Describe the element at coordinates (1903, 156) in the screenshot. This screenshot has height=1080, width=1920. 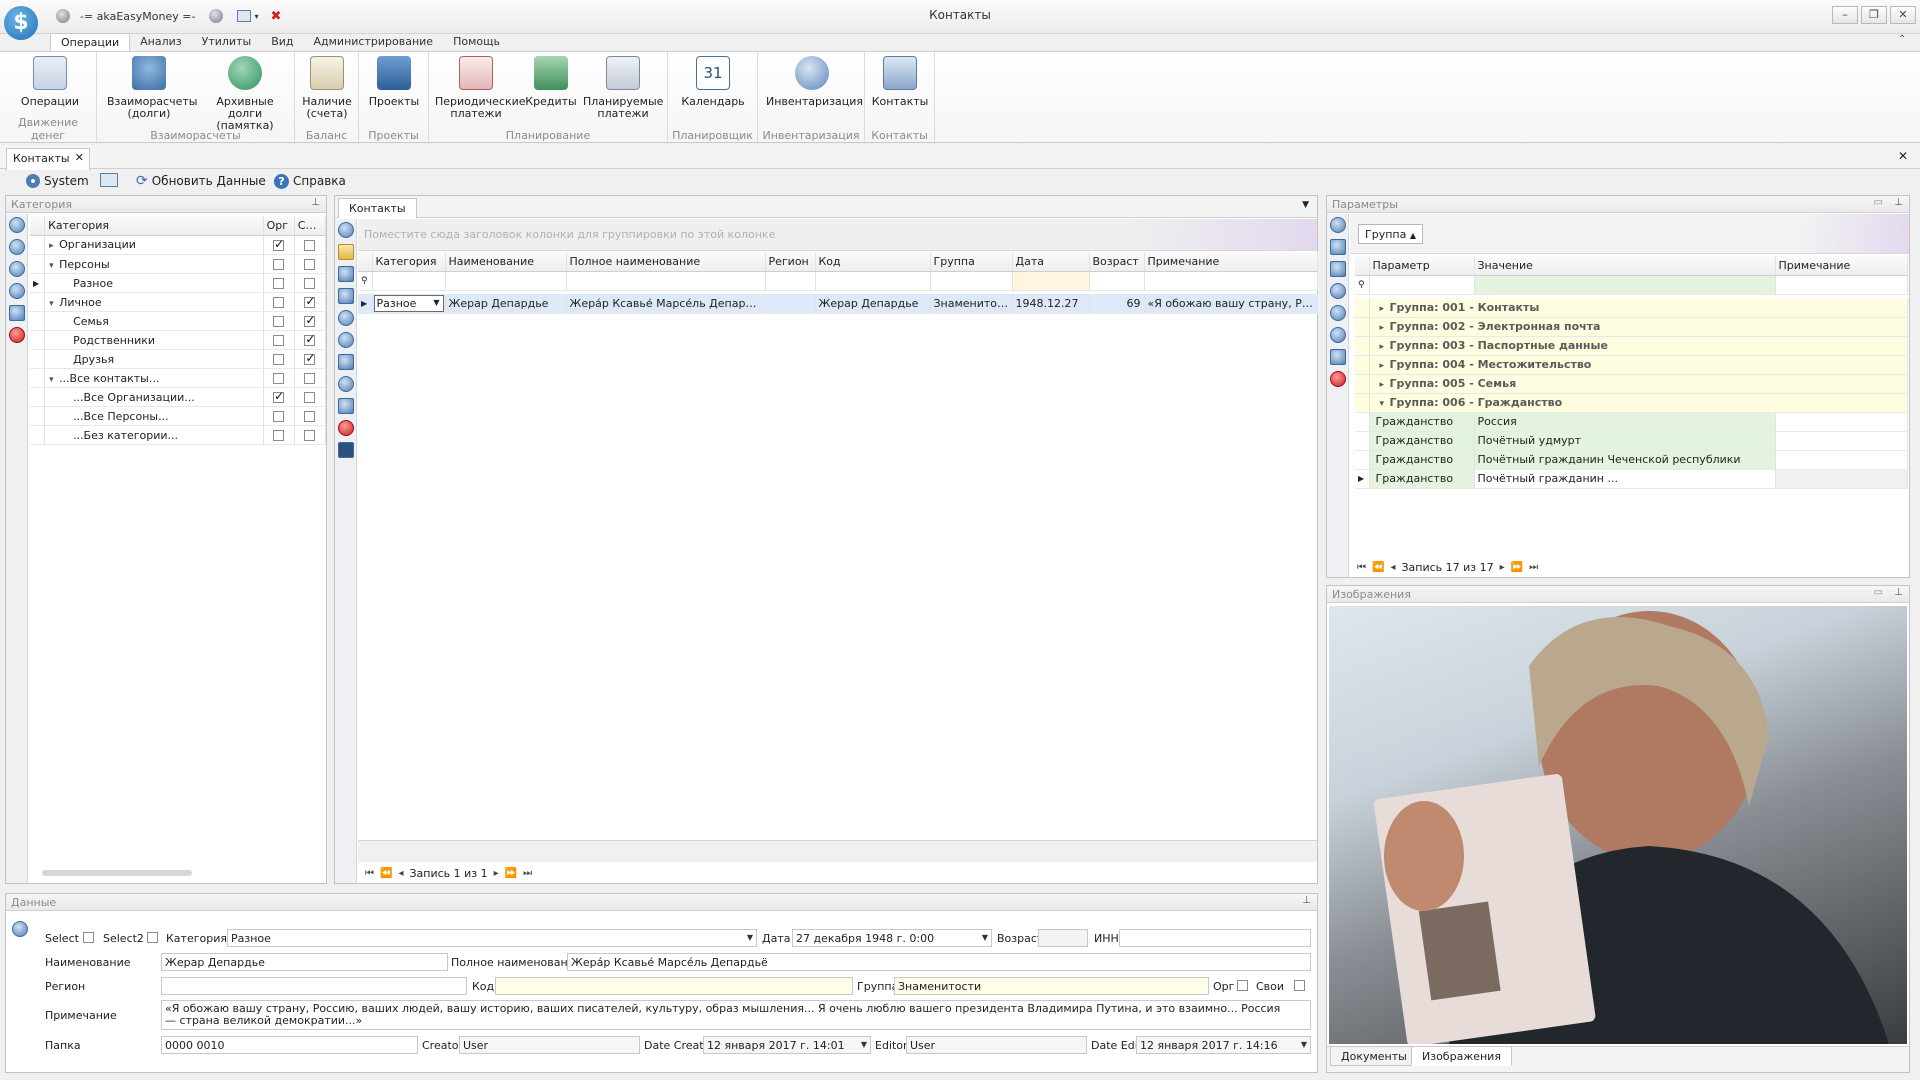
I see `close-document-icon: ✕` at that location.